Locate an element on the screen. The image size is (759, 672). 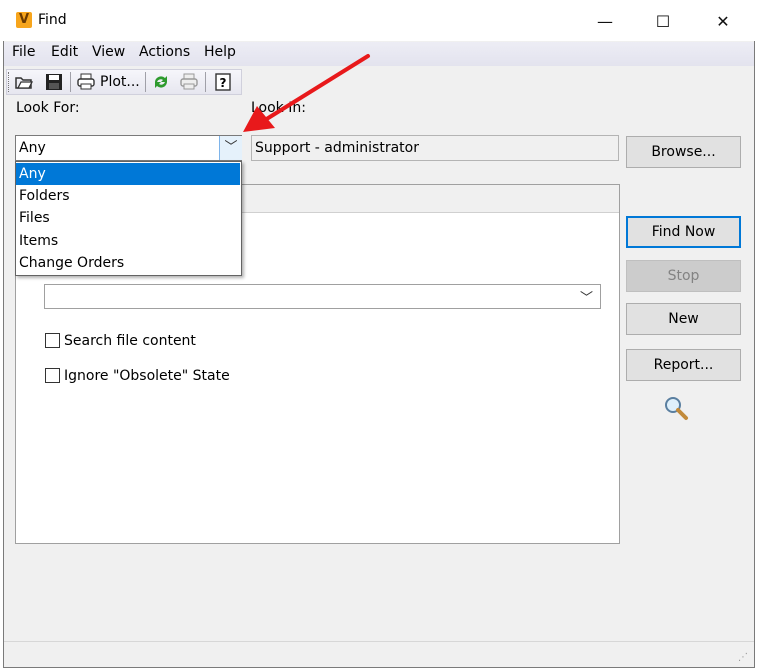
close-button: ✕ is located at coordinates (723, 22).